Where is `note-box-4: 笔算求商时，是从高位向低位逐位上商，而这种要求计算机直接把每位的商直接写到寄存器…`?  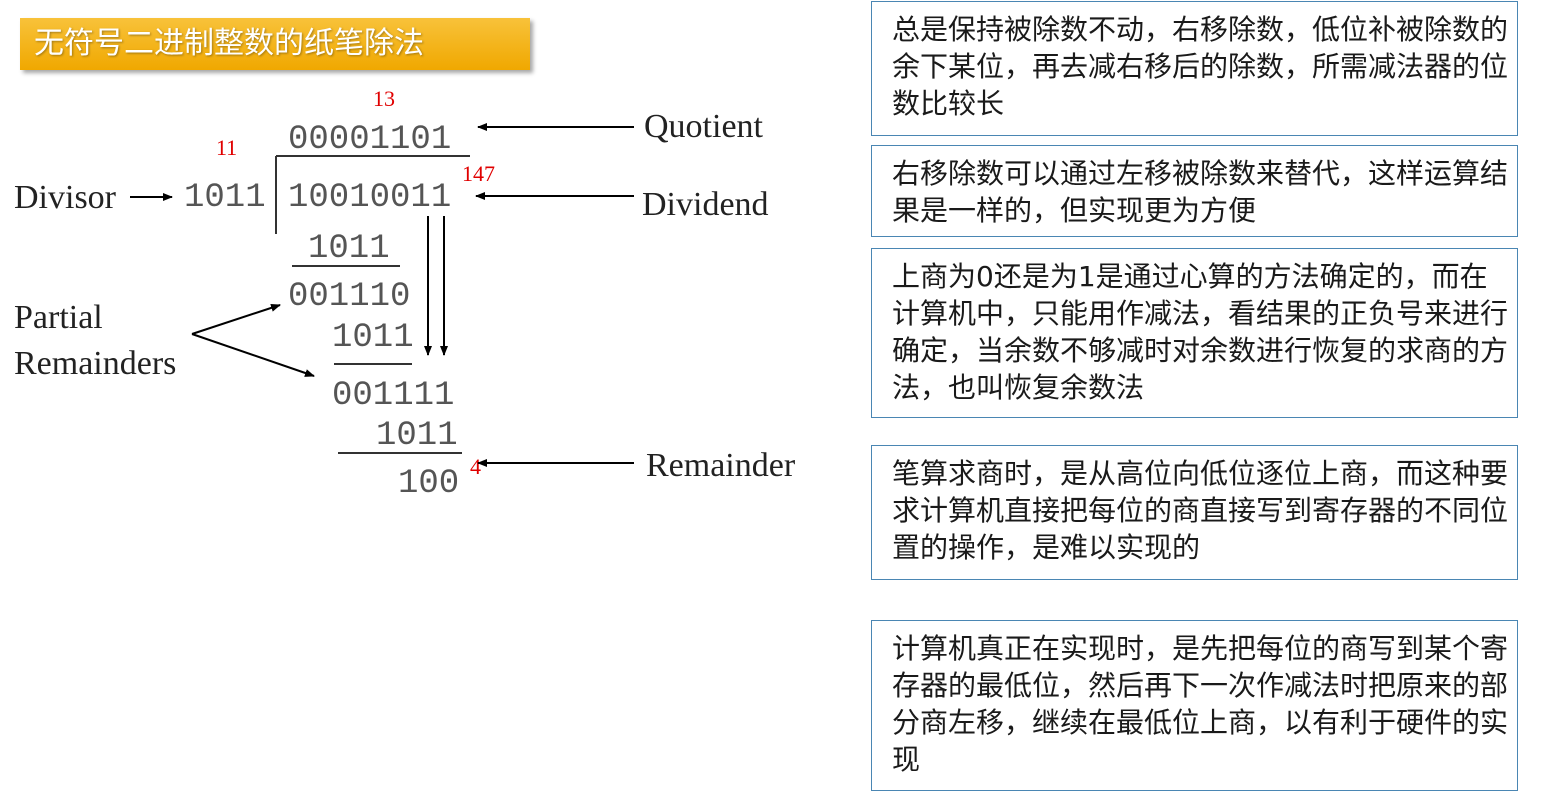
note-box-4: 笔算求商时，是从高位向低位逐位上商，而这种要求计算机直接把每位的商直接写到寄存器… is located at coordinates (1194, 512).